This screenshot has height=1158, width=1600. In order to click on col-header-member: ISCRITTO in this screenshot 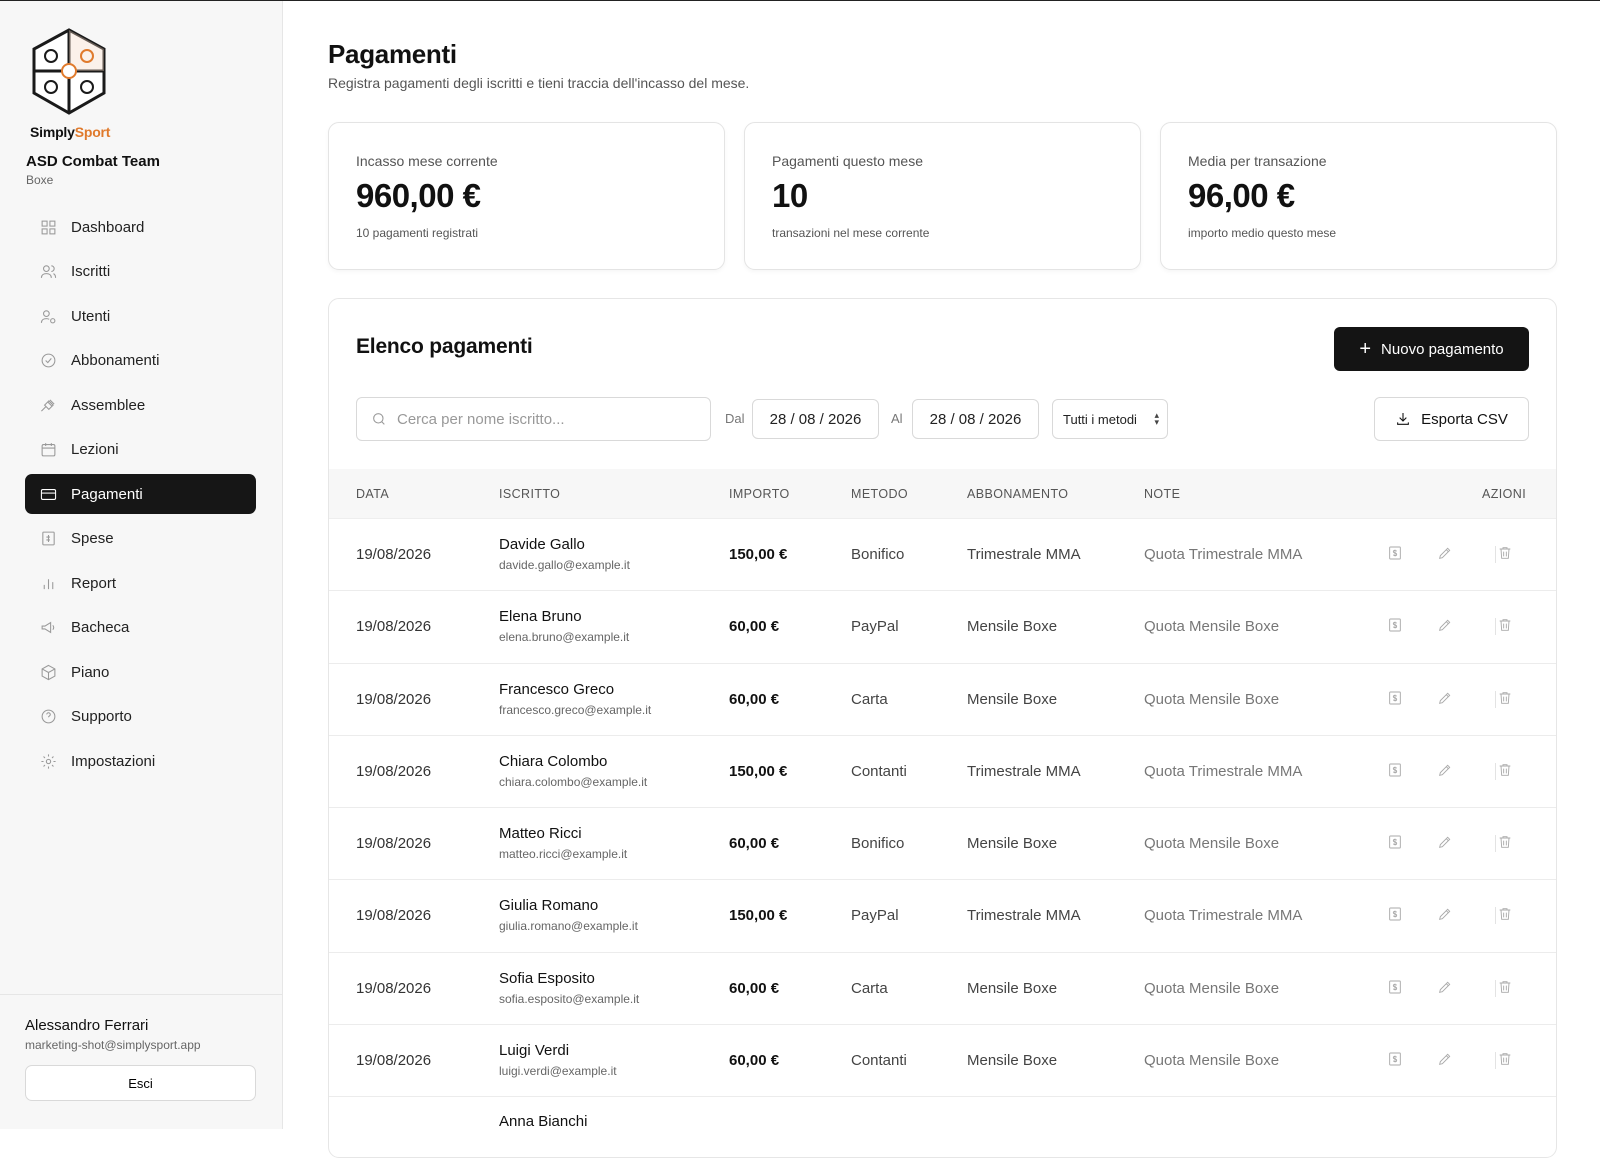, I will do `click(529, 494)`.